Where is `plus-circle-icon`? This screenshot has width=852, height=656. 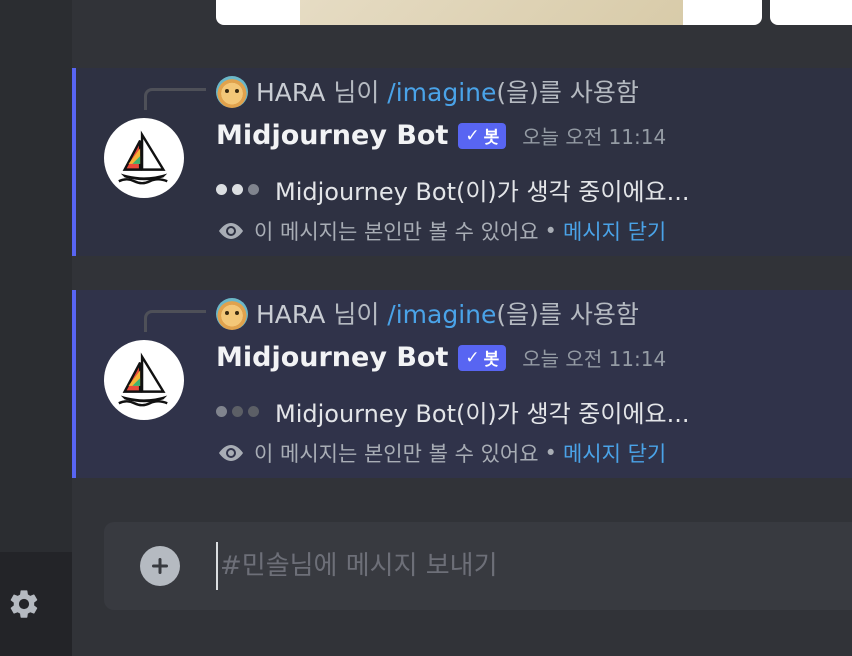 plus-circle-icon is located at coordinates (160, 566).